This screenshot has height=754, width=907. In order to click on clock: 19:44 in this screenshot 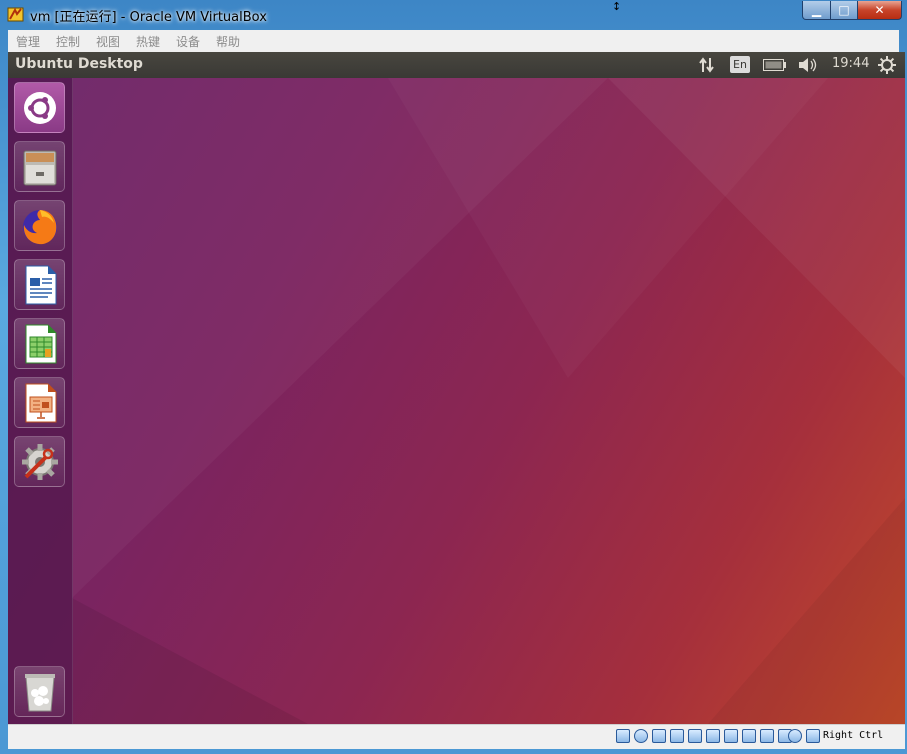, I will do `click(850, 63)`.